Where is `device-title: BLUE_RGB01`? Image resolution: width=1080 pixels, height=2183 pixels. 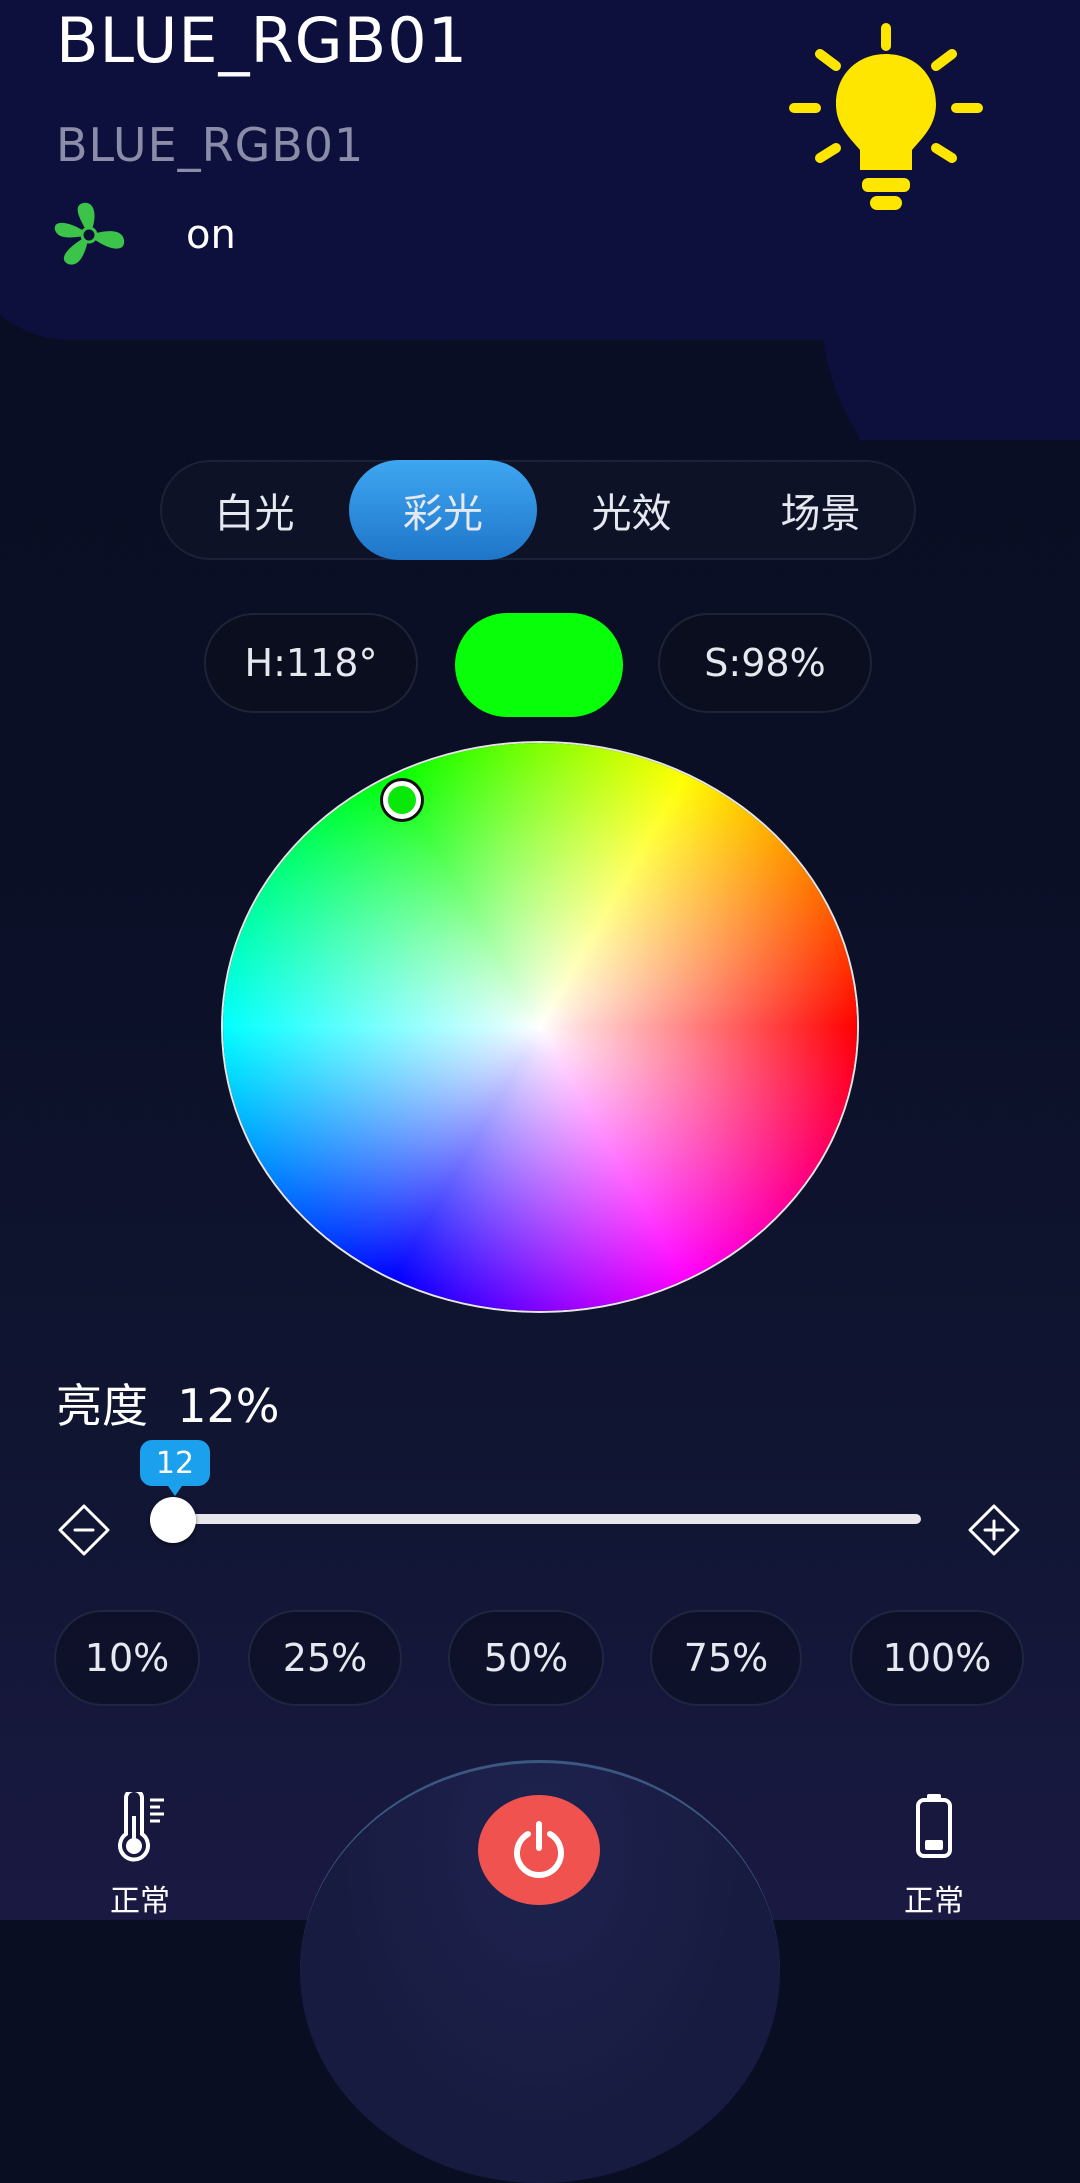 device-title: BLUE_RGB01 is located at coordinates (262, 40).